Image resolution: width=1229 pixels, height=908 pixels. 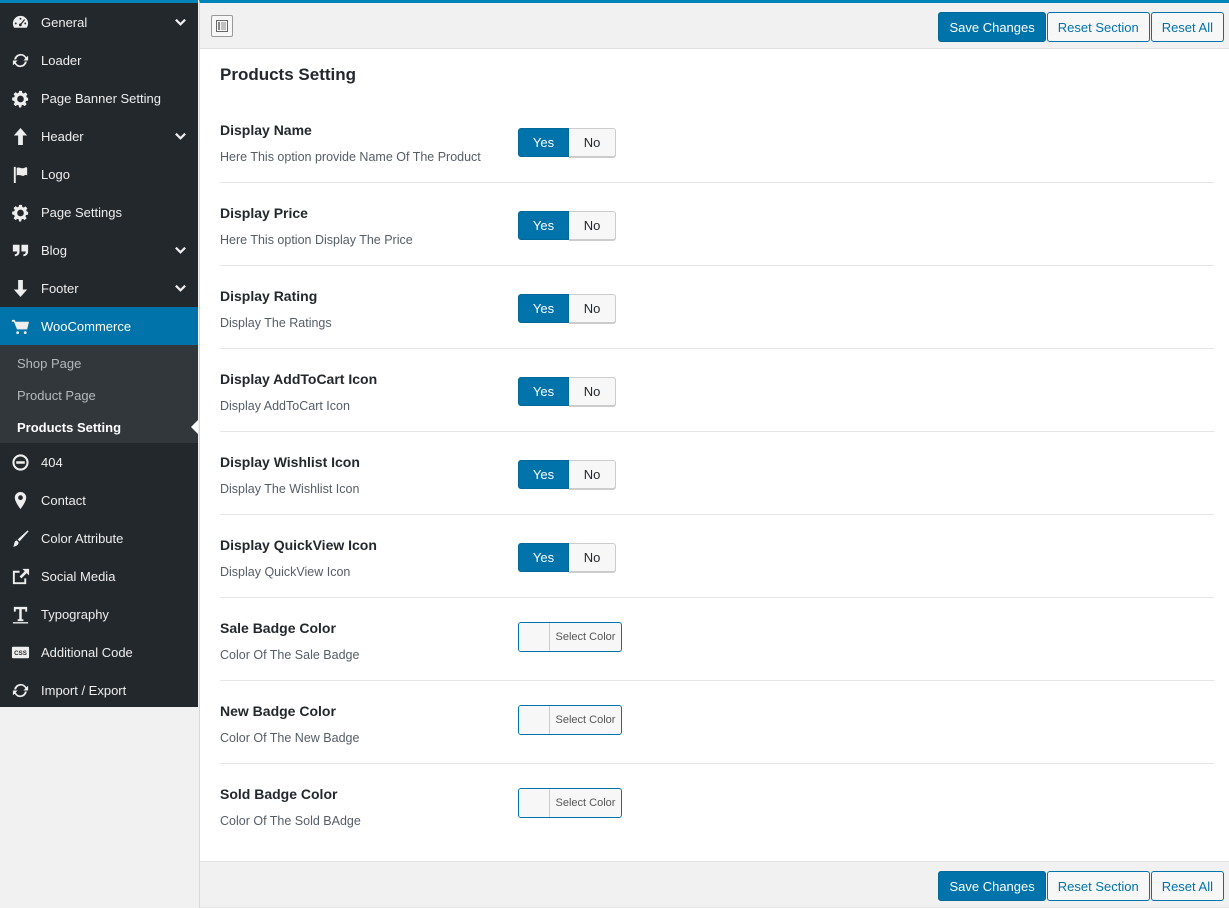 I want to click on option-label: Sold Badge Color, so click(x=279, y=794).